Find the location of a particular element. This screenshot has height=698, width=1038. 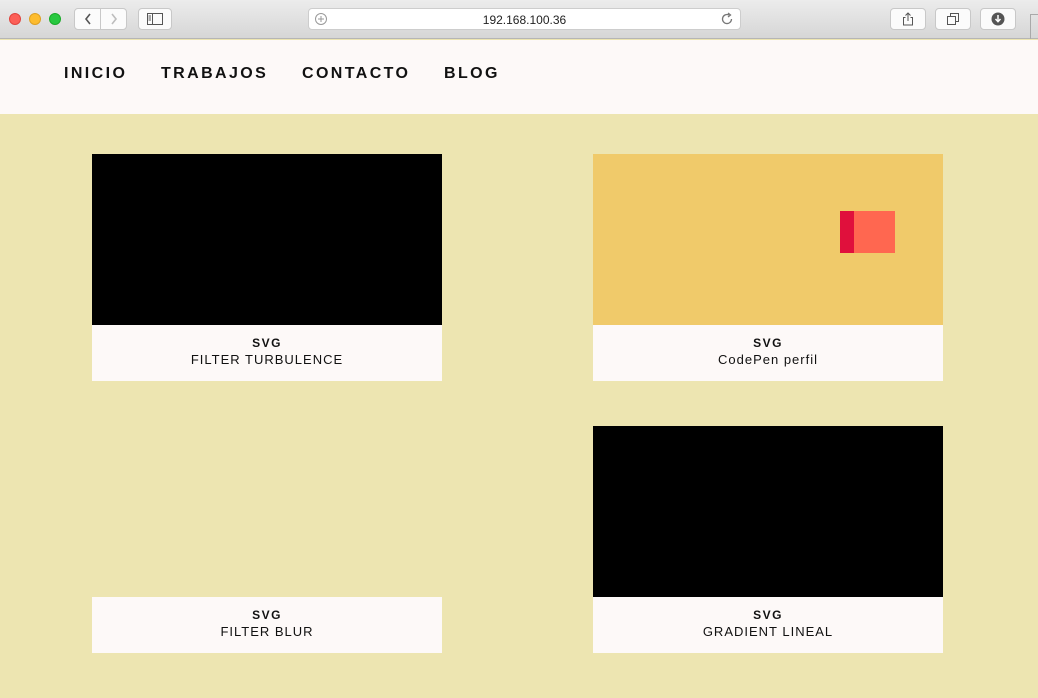

card-caption: SVG GRADIENT LINEAL is located at coordinates (768, 625).